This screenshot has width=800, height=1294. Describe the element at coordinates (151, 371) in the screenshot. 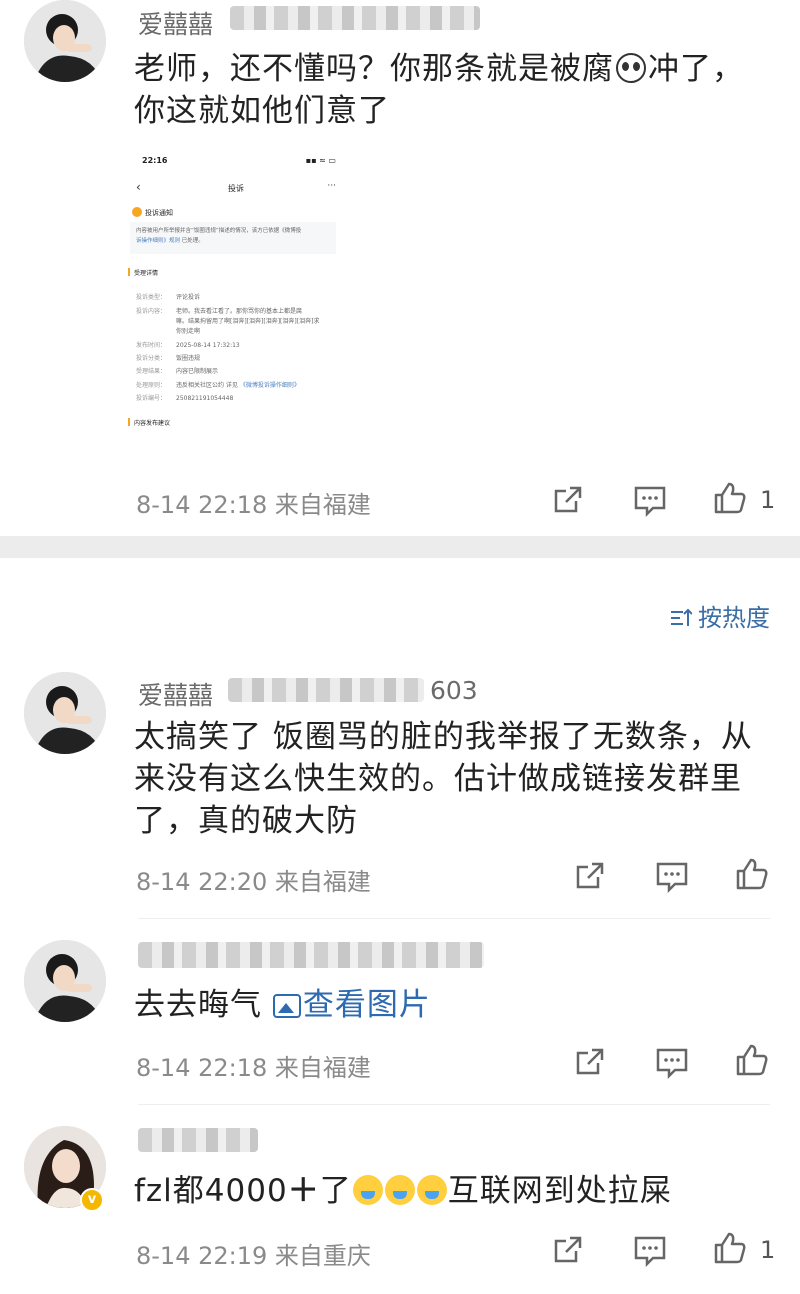

I see `detail-label: 受理结果：` at that location.